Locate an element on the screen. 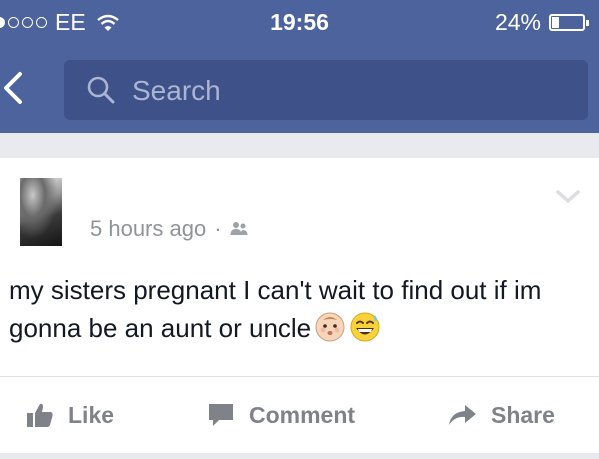  sweat-smile-emoji is located at coordinates (365, 327).